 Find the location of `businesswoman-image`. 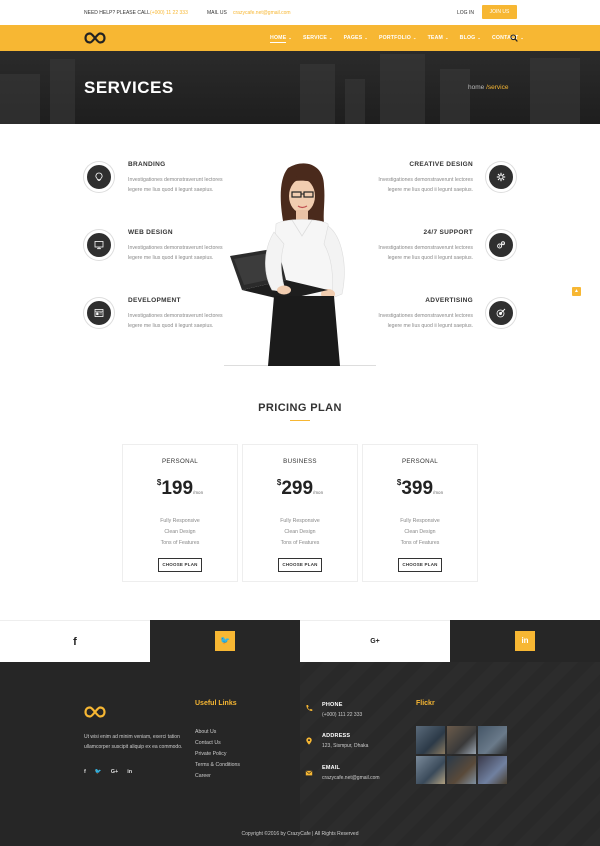

businesswoman-image is located at coordinates (300, 264).